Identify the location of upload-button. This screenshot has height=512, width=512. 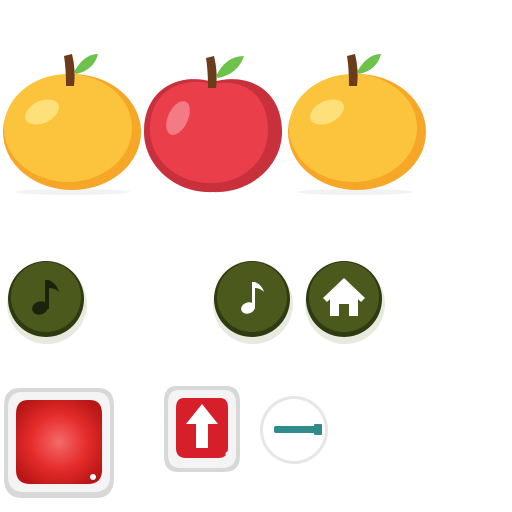
(202, 429).